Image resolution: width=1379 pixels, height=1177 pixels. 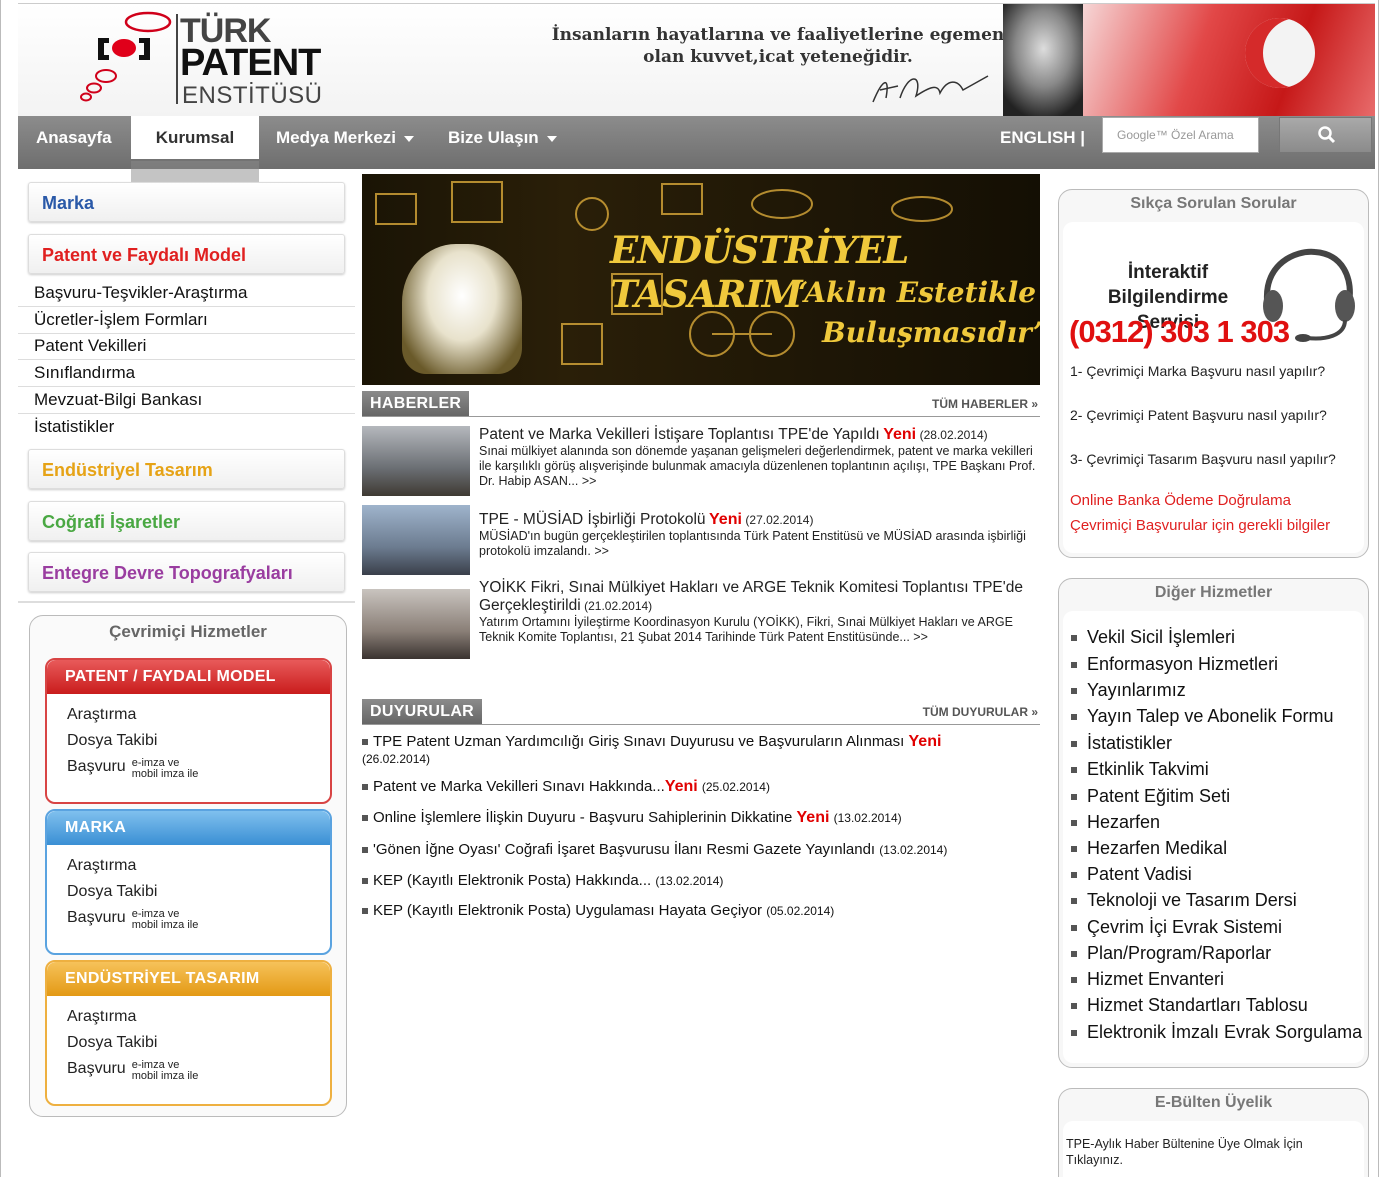 What do you see at coordinates (1174, 664) in the screenshot?
I see `service-link: Enformasyon Hizmetleri` at bounding box center [1174, 664].